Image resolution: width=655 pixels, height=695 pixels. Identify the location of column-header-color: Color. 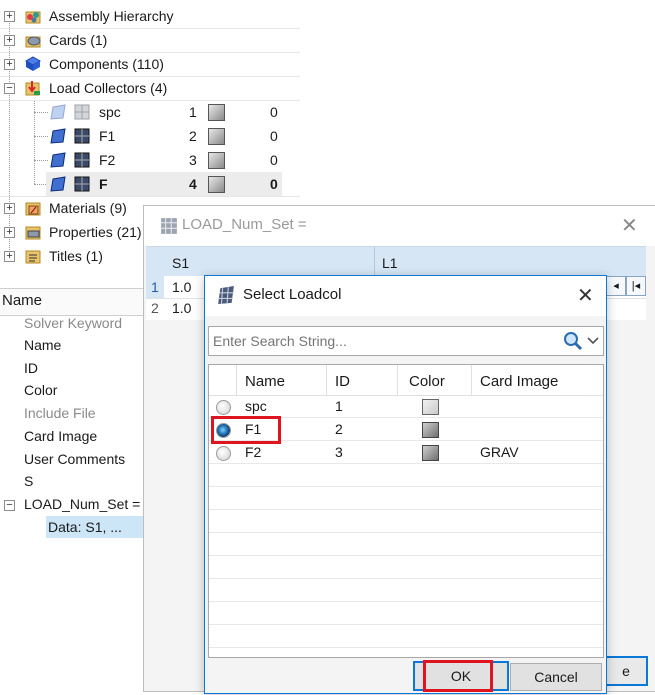
(427, 381).